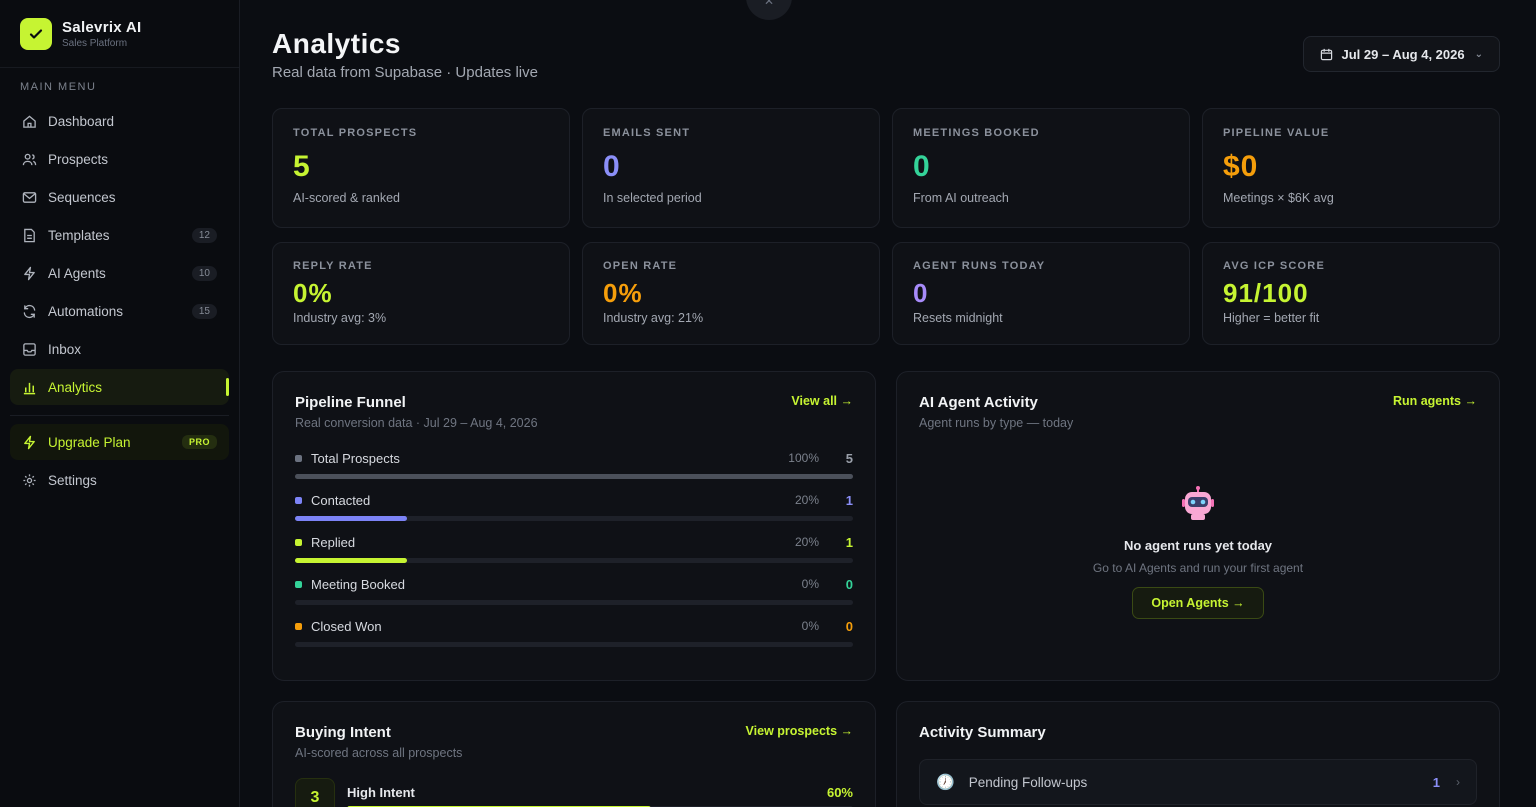  I want to click on funnel-label: Replied, so click(333, 542).